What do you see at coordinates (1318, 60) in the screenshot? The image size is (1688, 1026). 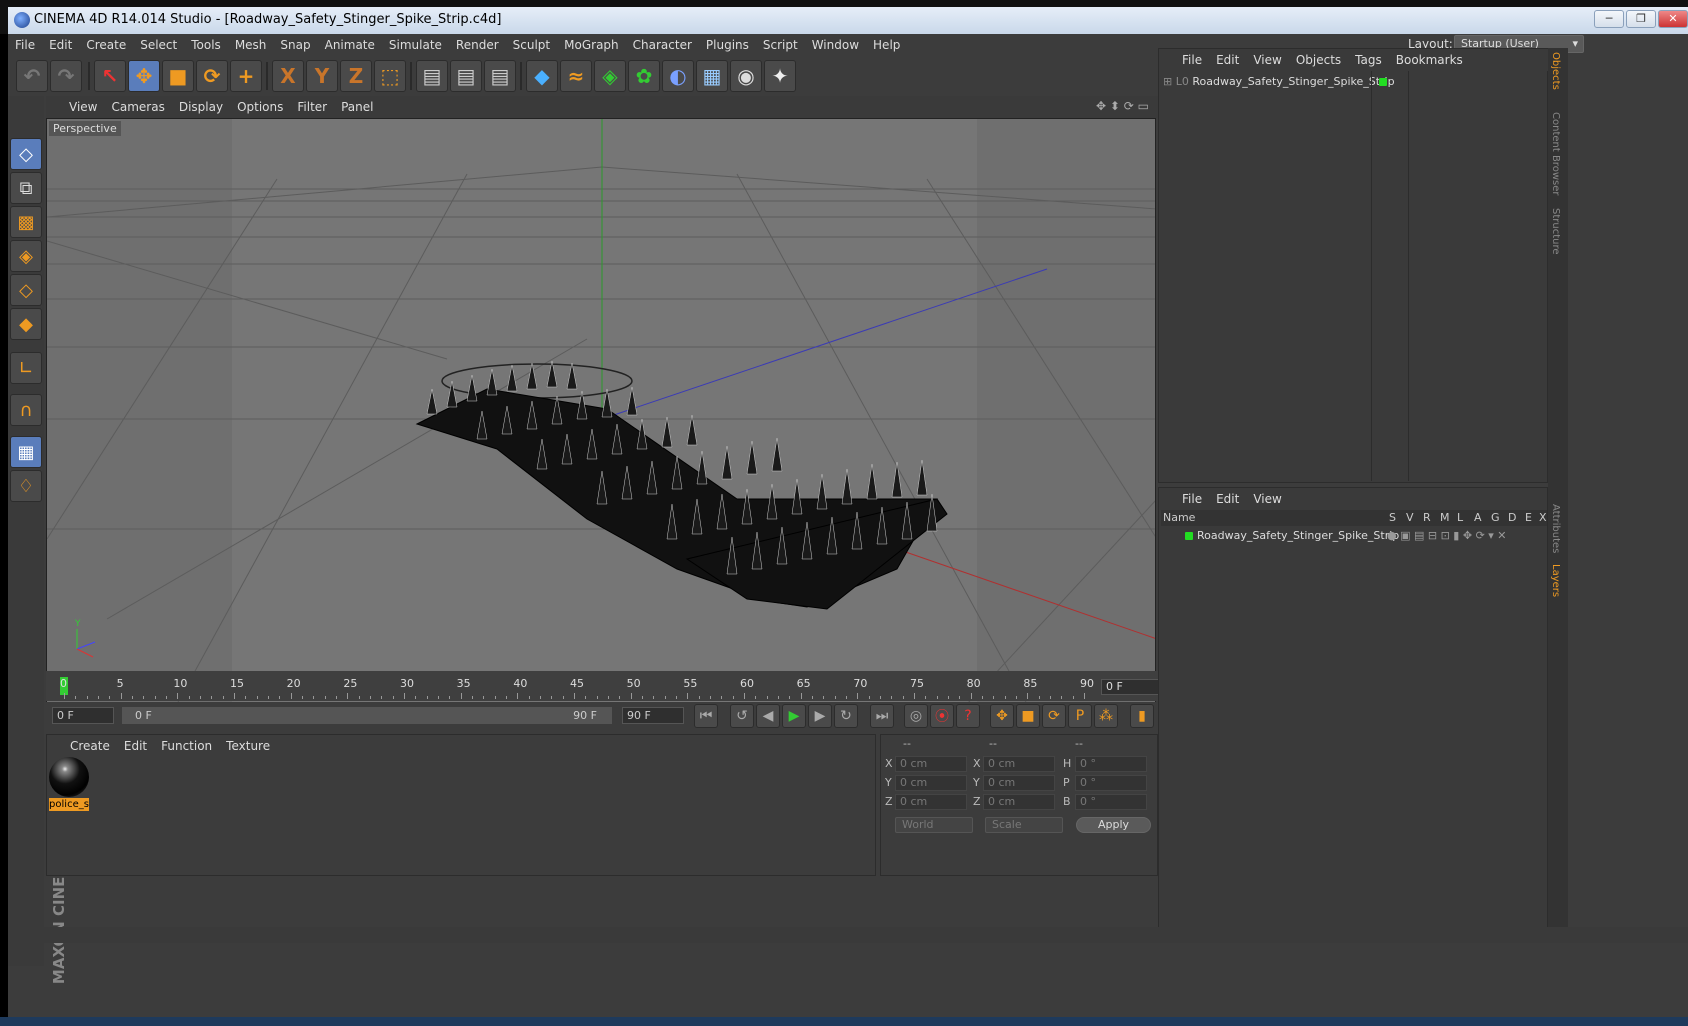 I see `objects-menu-objects: Objects` at bounding box center [1318, 60].